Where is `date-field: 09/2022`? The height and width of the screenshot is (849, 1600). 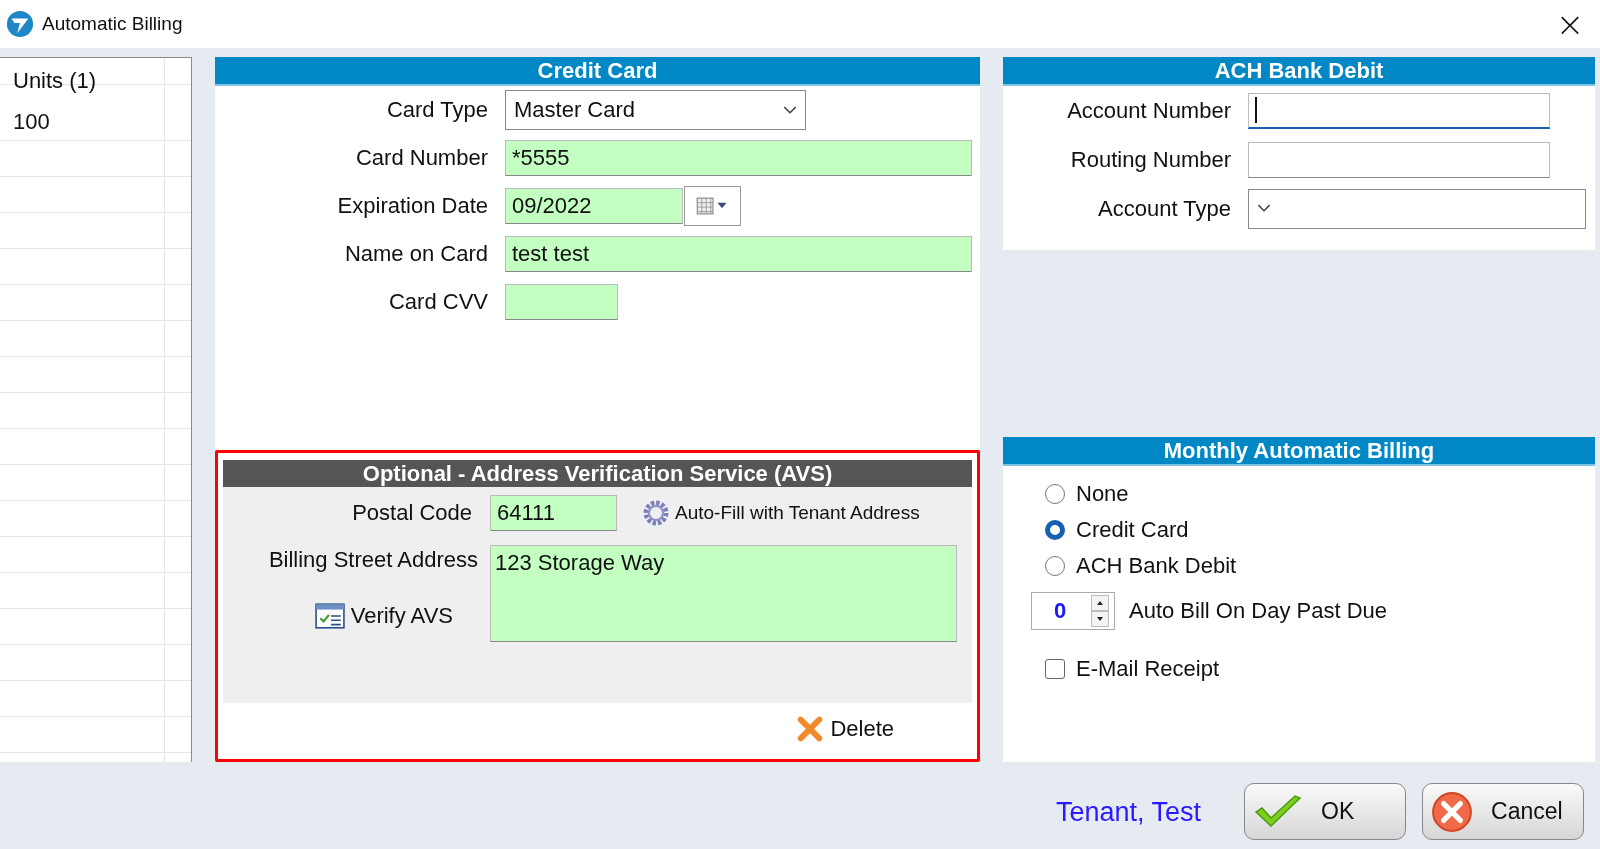 date-field: 09/2022 is located at coordinates (594, 206).